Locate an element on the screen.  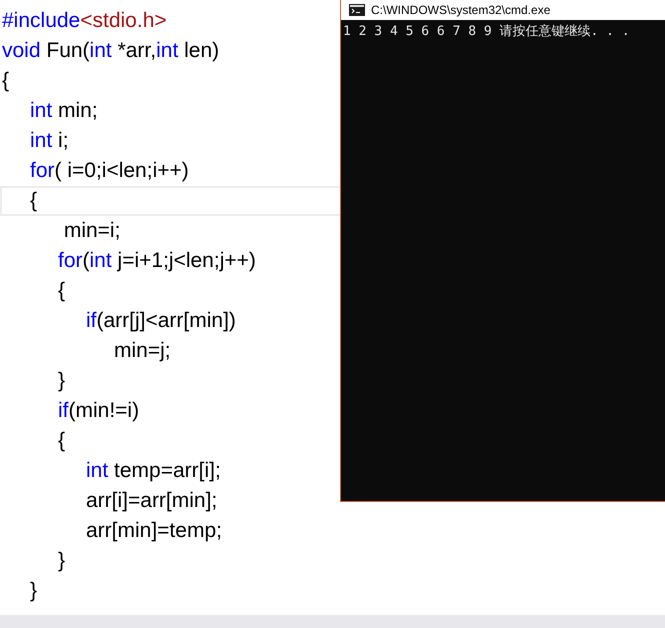
code-line: void Fun(int *arr,int len) is located at coordinates (111, 51).